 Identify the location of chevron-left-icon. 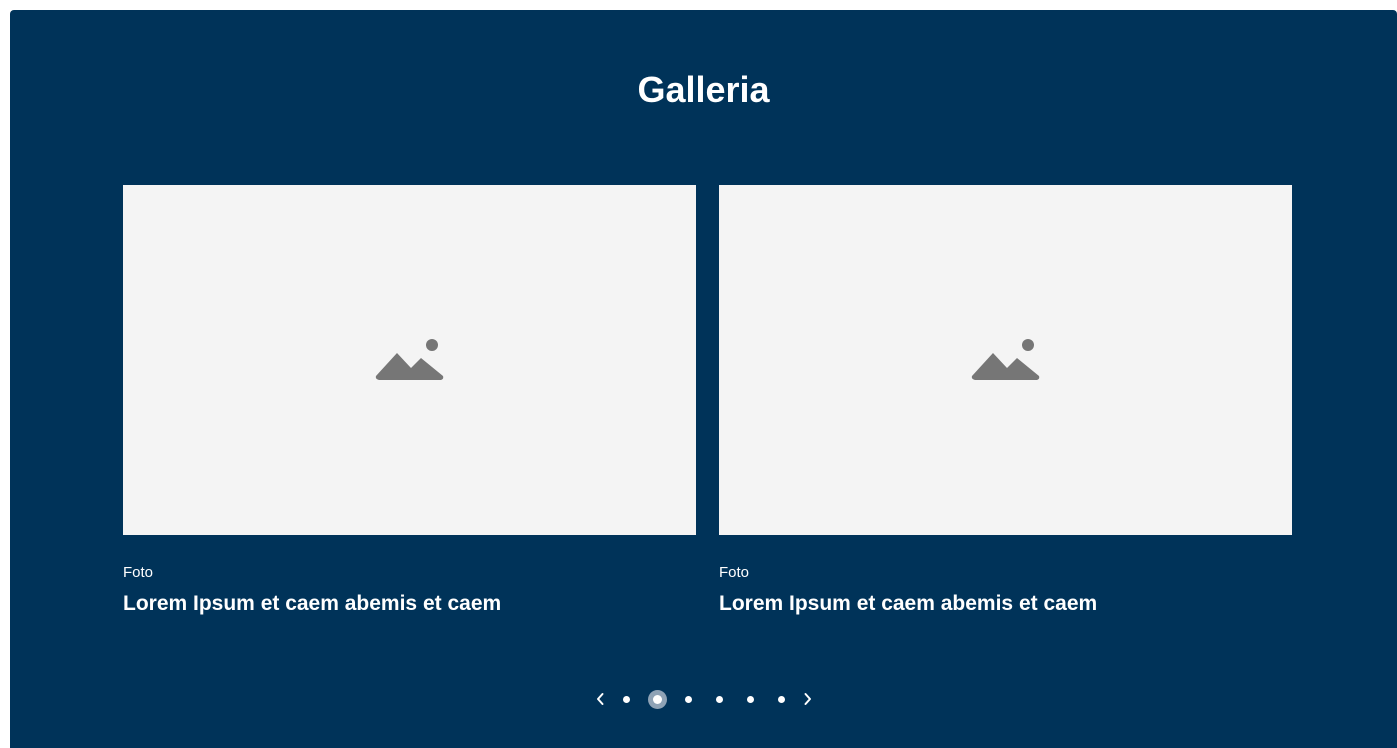
(599, 699).